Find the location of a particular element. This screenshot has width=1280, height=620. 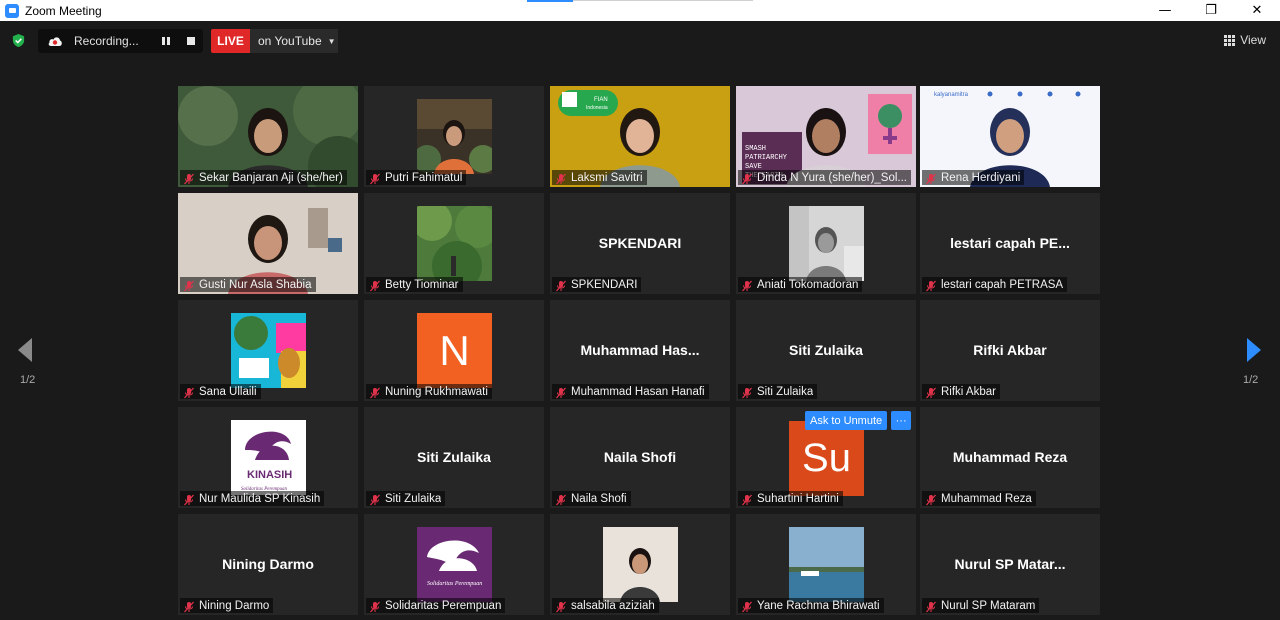

previous-page-arrow-icon is located at coordinates (25, 350).